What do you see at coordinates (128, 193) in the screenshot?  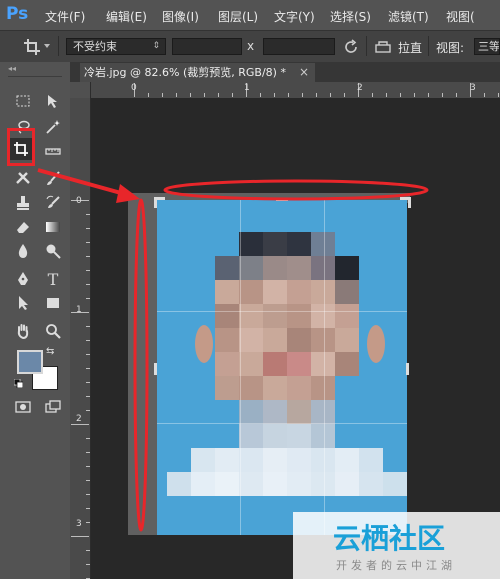 I see `annotation-arrowhead` at bounding box center [128, 193].